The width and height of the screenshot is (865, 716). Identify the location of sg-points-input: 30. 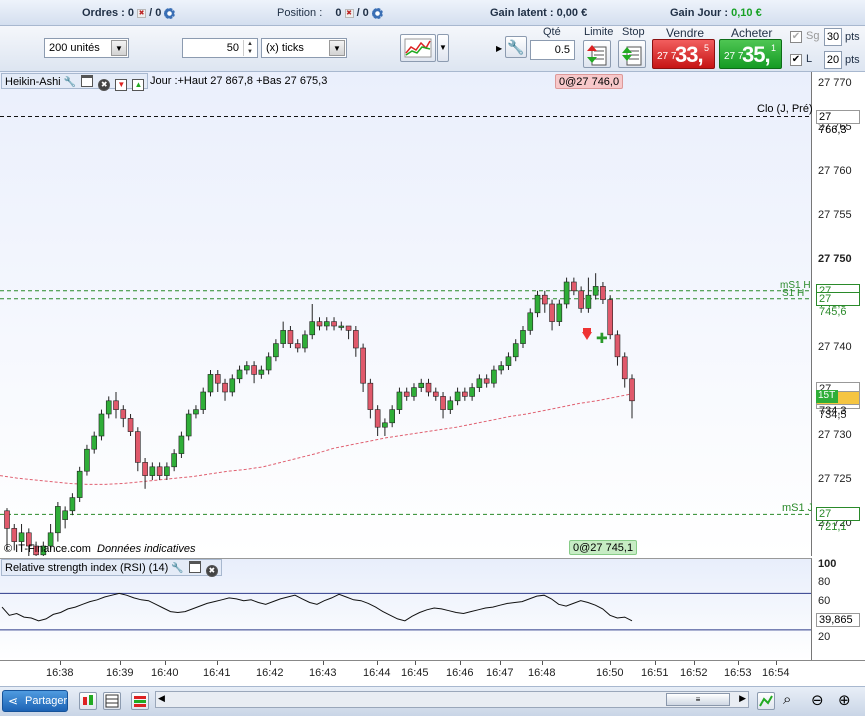
(833, 37).